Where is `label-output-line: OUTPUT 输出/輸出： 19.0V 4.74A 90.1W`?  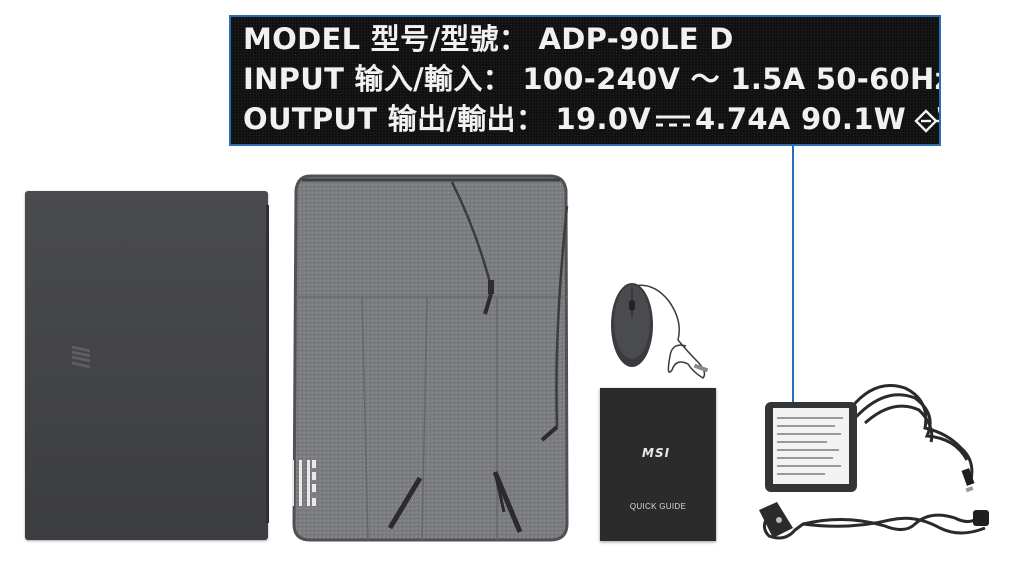 label-output-line: OUTPUT 输出/輸出： 19.0V 4.74A 90.1W is located at coordinates (591, 119).